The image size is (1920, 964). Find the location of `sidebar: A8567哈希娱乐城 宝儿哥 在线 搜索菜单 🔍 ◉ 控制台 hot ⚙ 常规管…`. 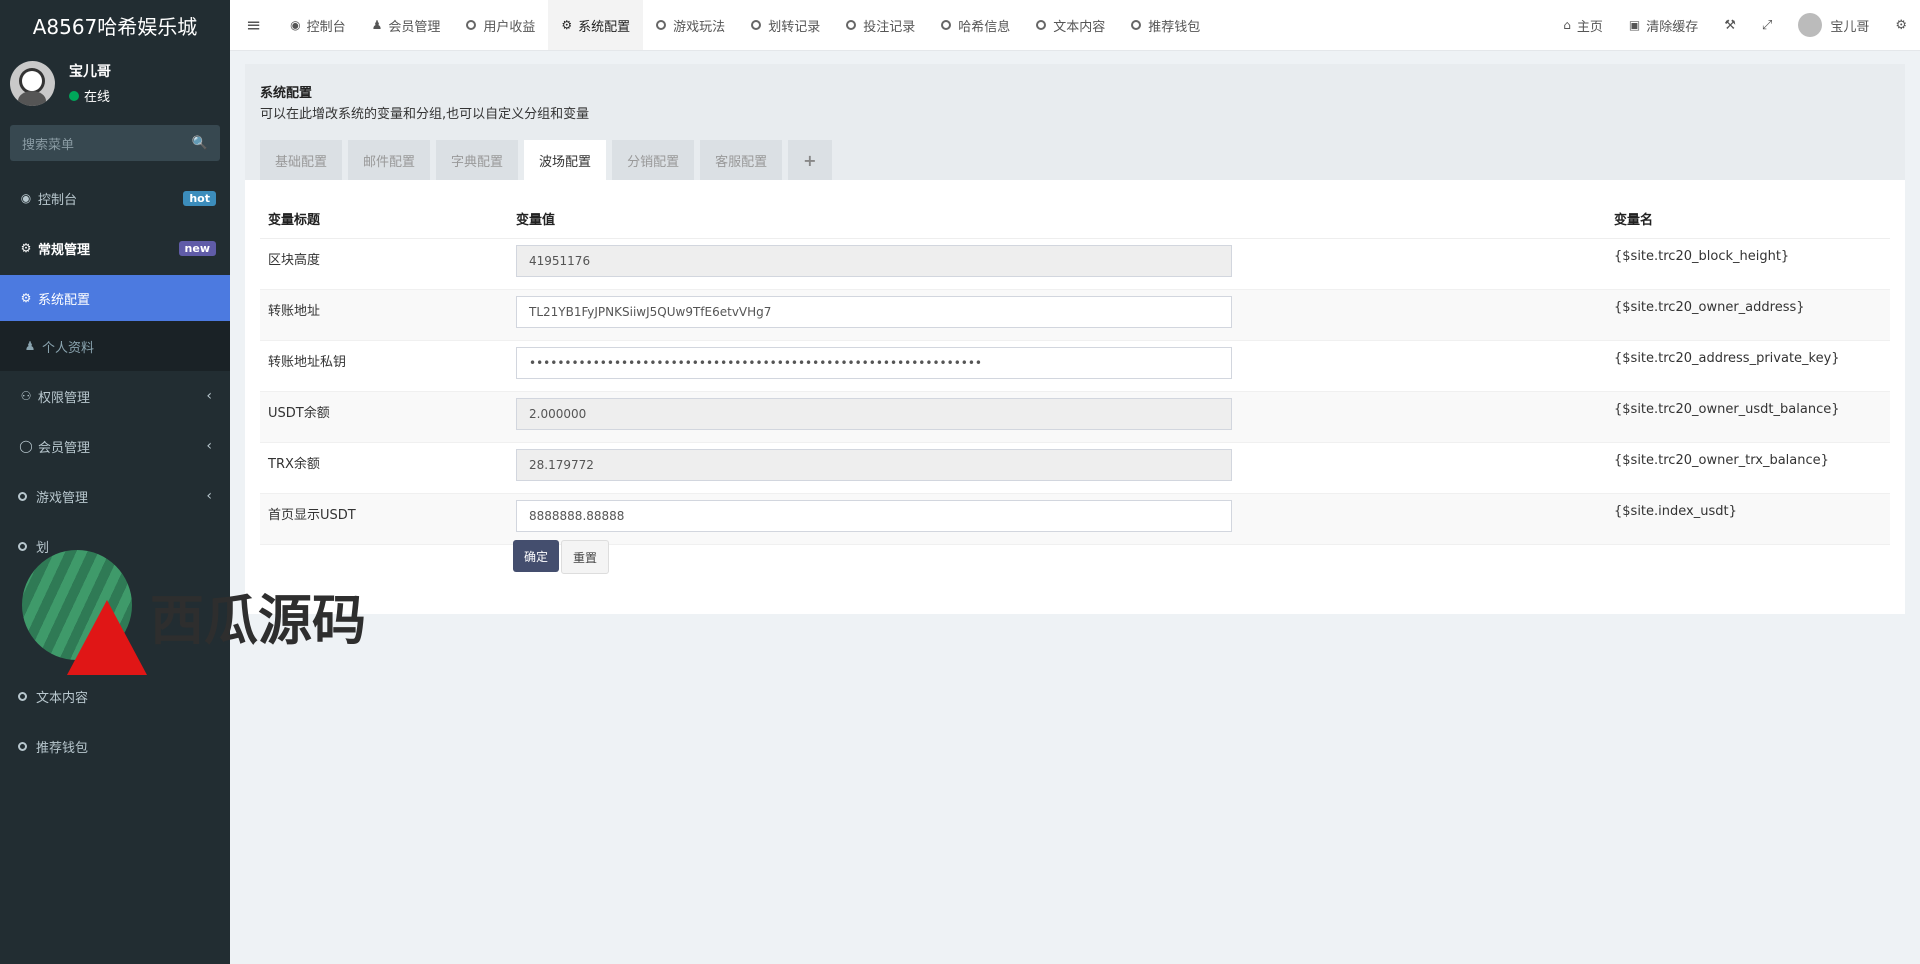

sidebar: A8567哈希娱乐城 宝儿哥 在线 搜索菜单 🔍 ◉ 控制台 hot ⚙ 常规管… is located at coordinates (115, 482).